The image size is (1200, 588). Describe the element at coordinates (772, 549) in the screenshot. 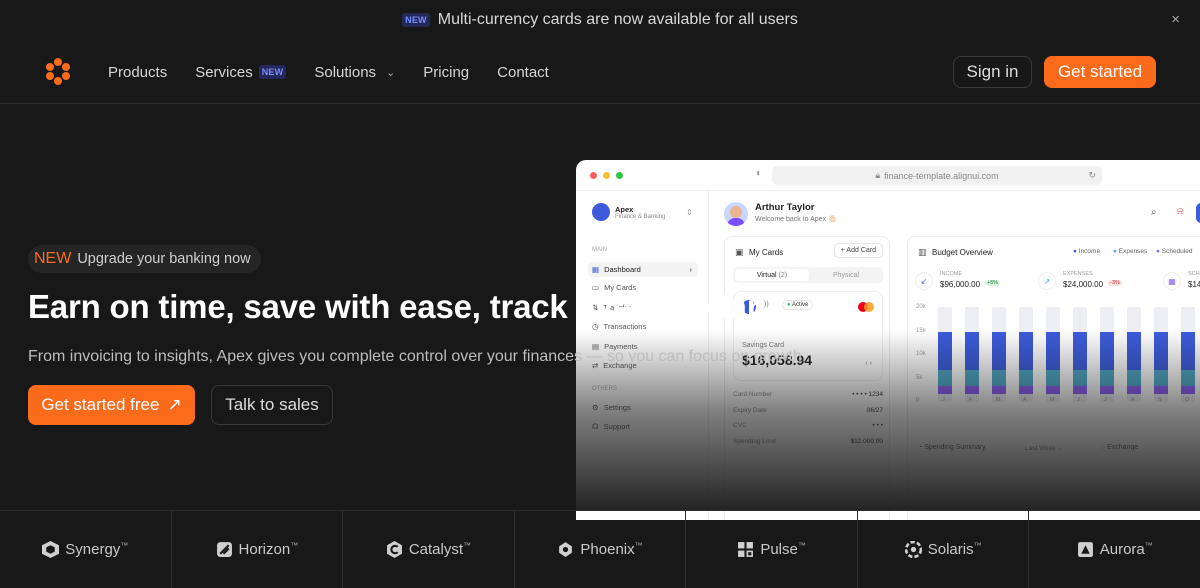

I see `logo-pulse: Pulse™` at that location.